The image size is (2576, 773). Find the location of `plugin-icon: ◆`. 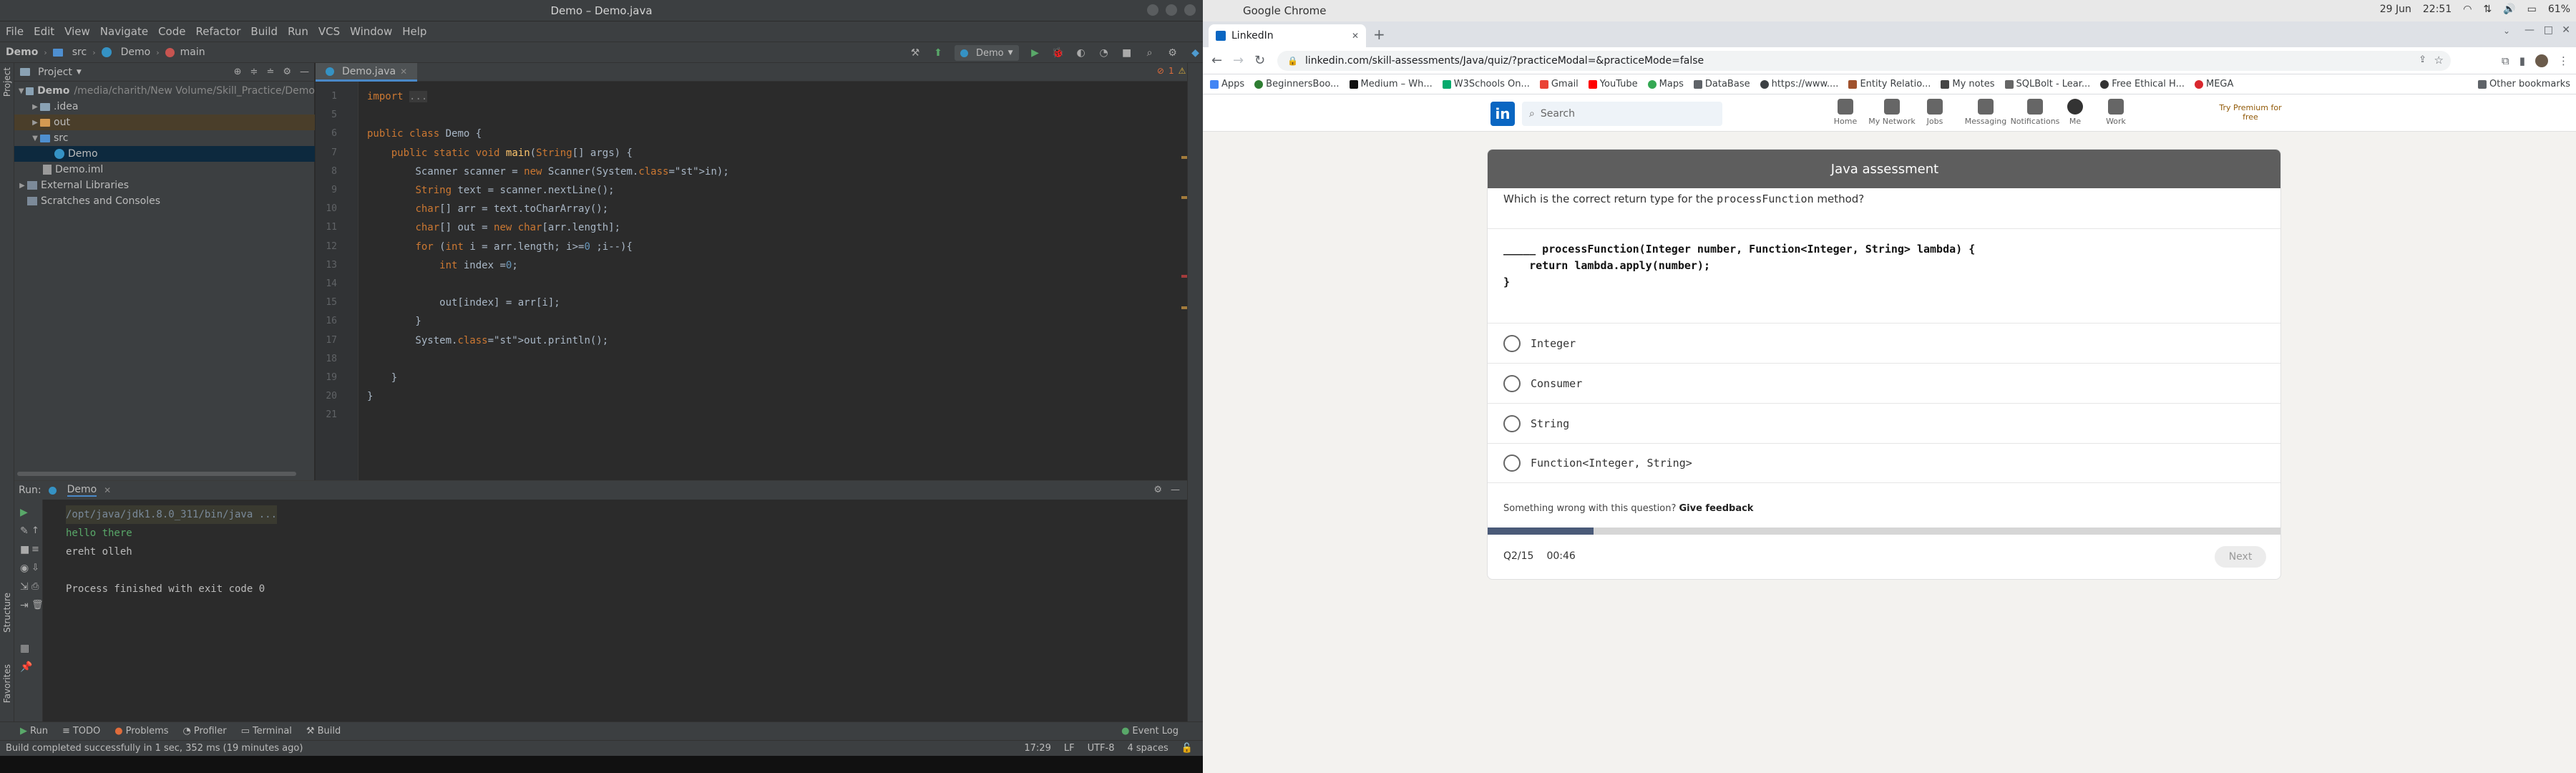

plugin-icon: ◆ is located at coordinates (1195, 53).